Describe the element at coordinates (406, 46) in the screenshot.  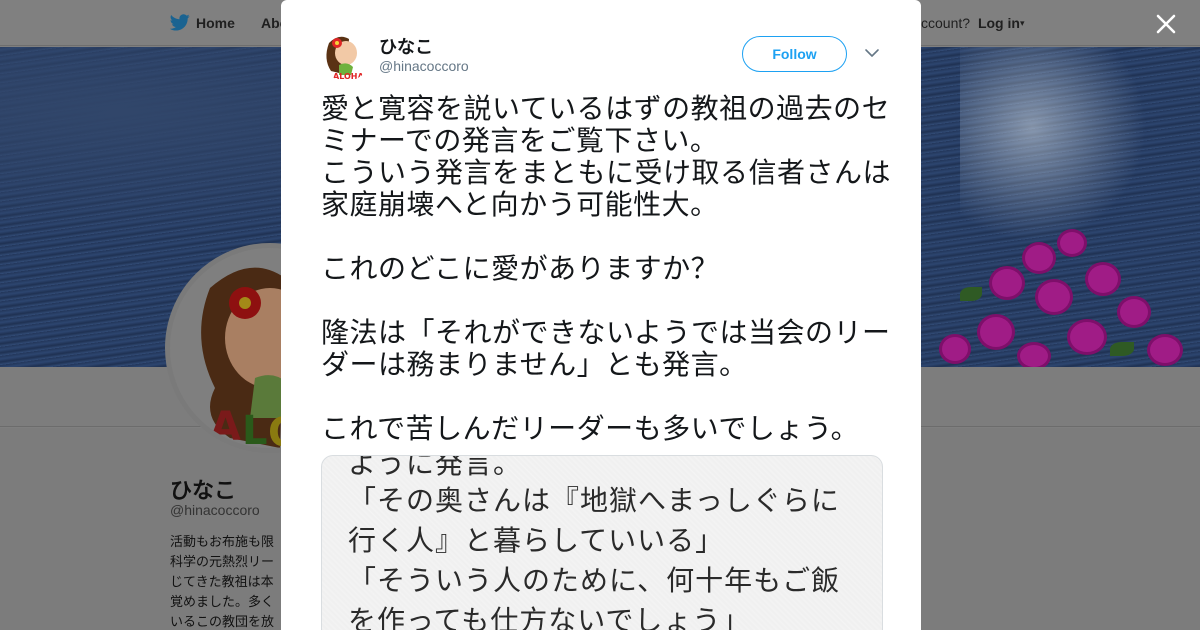
I see `author-name: ひなこ` at that location.